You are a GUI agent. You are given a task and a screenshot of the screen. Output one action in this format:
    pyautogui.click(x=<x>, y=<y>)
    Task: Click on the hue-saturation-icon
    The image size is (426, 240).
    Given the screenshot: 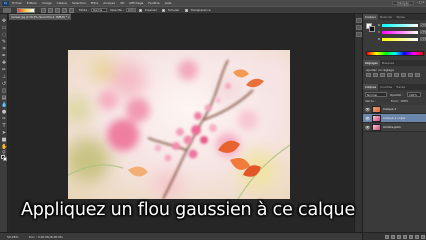 What is the action you would take?
    pyautogui.click(x=403, y=75)
    